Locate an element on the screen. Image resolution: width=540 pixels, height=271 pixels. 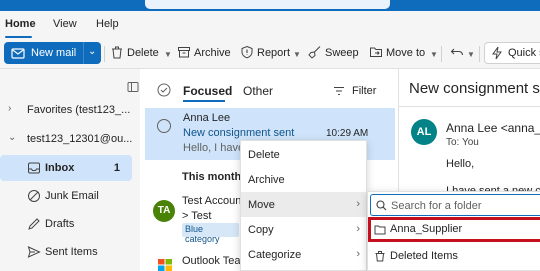
sidebar-item-label: Sent Items is located at coordinates (71, 252).